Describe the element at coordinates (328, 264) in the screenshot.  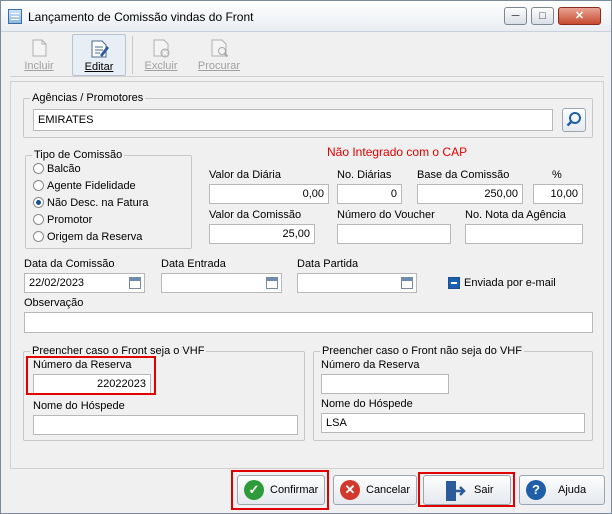
I see `data-partida-label: Data Partida` at that location.